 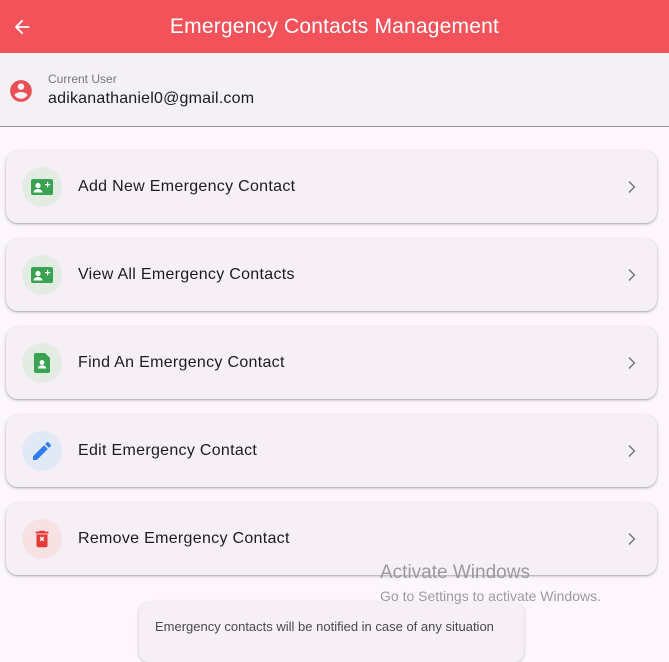 I want to click on back-button, so click(x=22, y=27).